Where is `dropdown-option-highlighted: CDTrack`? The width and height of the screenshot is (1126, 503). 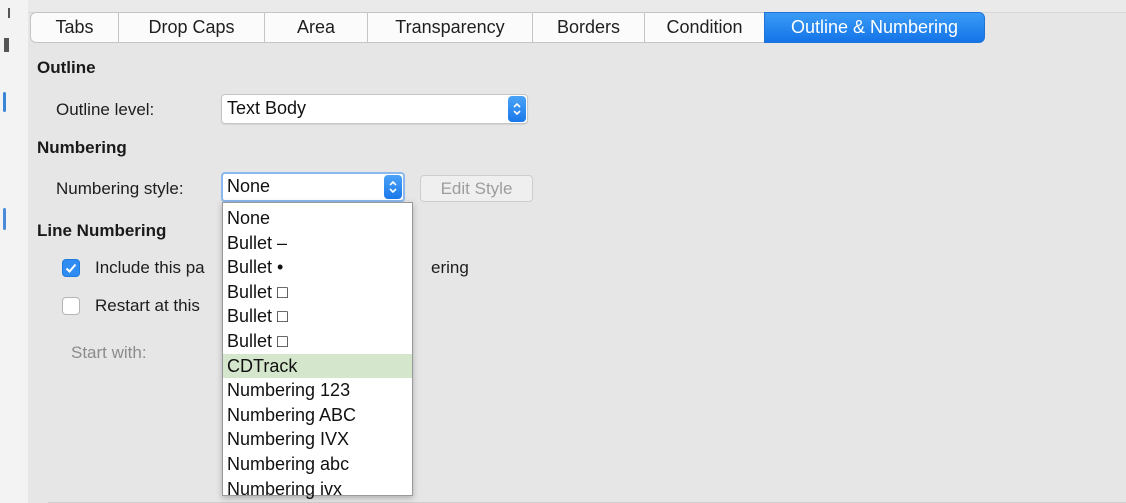
dropdown-option-highlighted: CDTrack is located at coordinates (317, 366).